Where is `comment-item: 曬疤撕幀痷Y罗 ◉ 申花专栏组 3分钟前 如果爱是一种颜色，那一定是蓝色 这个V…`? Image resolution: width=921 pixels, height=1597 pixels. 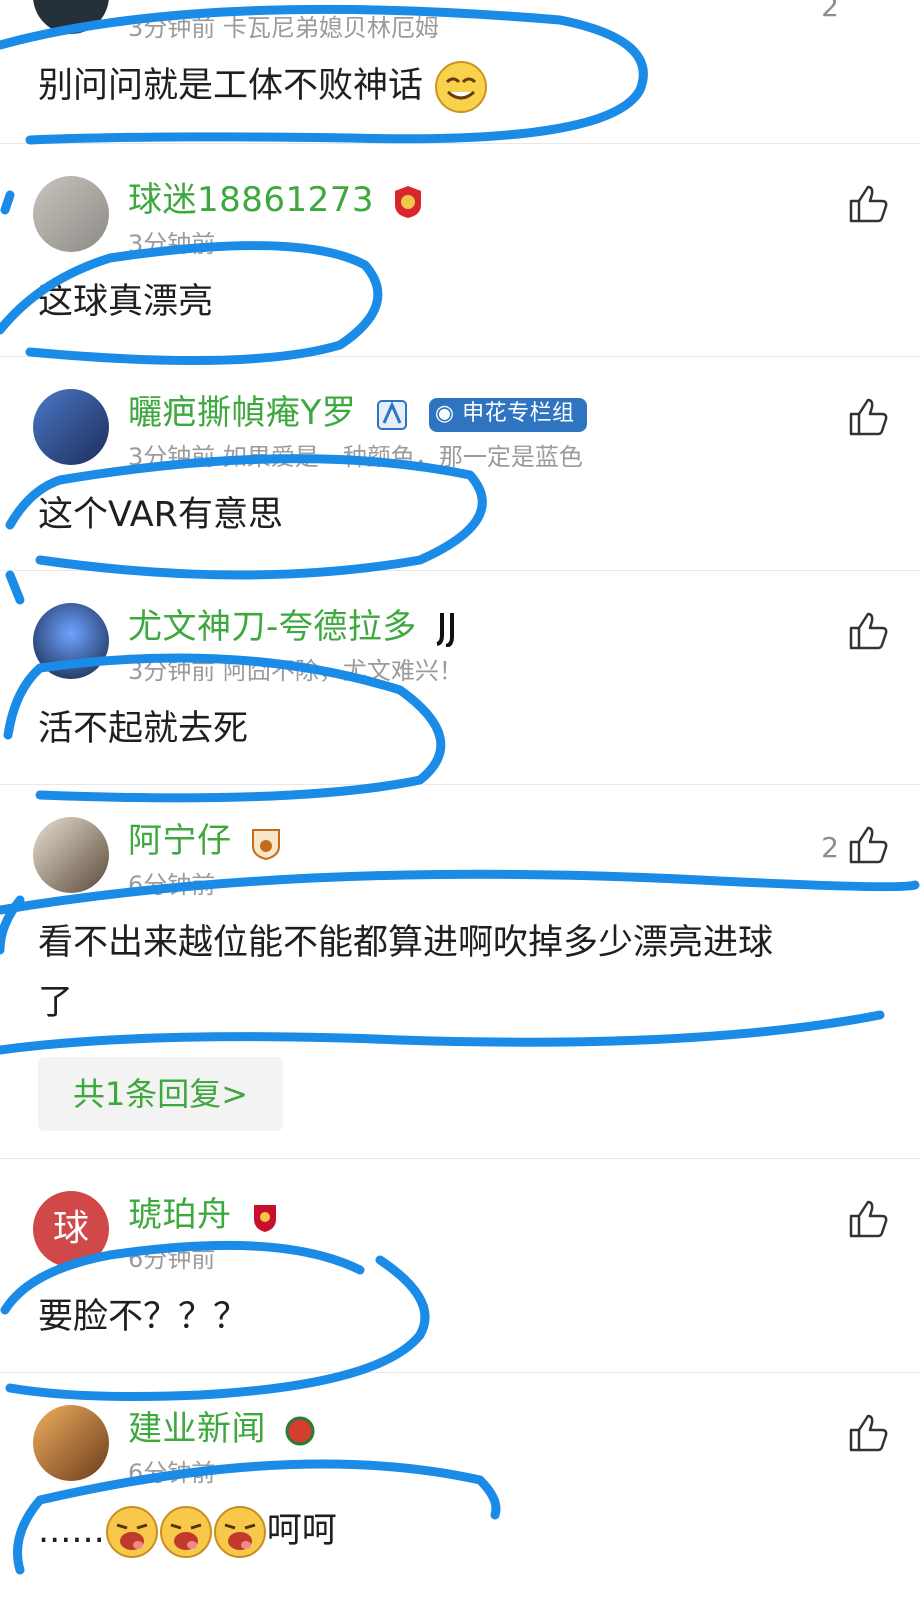 comment-item: 曬疤撕幀痷Y罗 ◉ 申花专栏组 3分钟前 如果爱是一种颜色，那一定是蓝色 这个V… is located at coordinates (460, 463).